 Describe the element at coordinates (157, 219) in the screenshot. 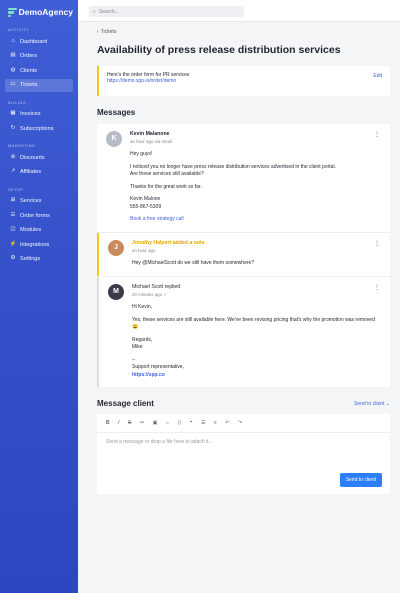

I see `strategy-call-link: Book a free strategy call` at that location.